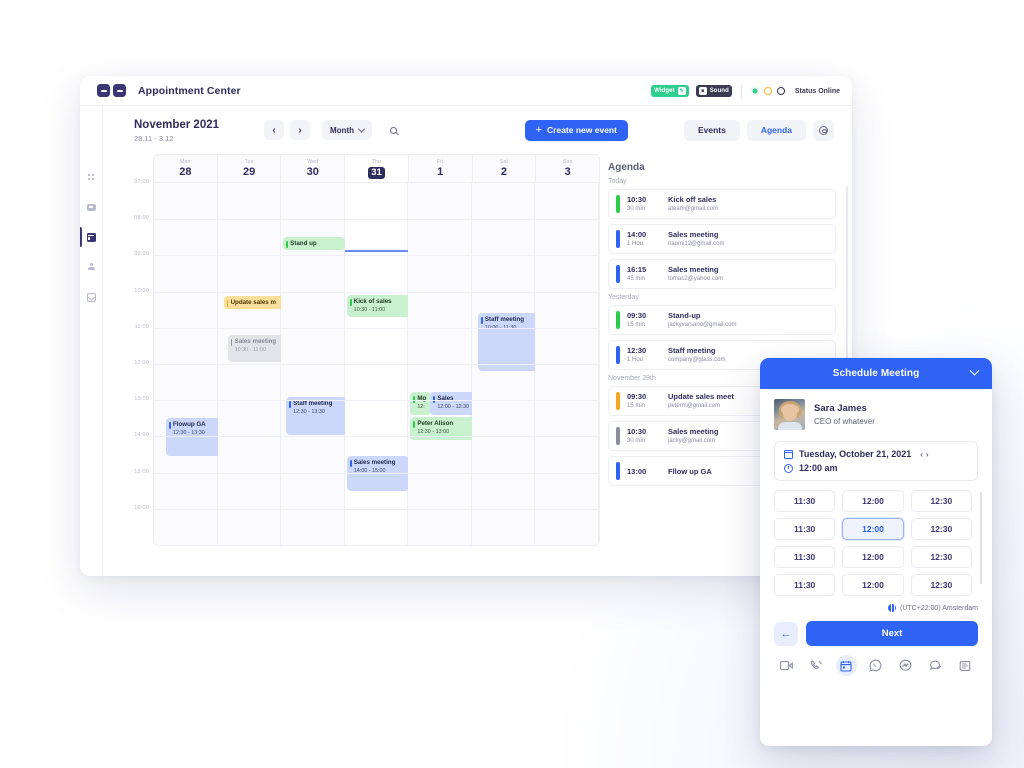  Describe the element at coordinates (91, 177) in the screenshot. I see `rail-item-apps` at that location.